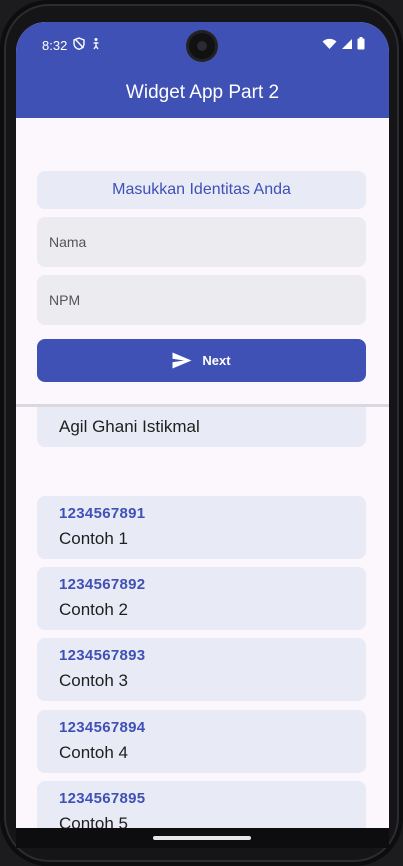 The width and height of the screenshot is (403, 866). Describe the element at coordinates (201, 300) in the screenshot. I see `npm-input` at that location.